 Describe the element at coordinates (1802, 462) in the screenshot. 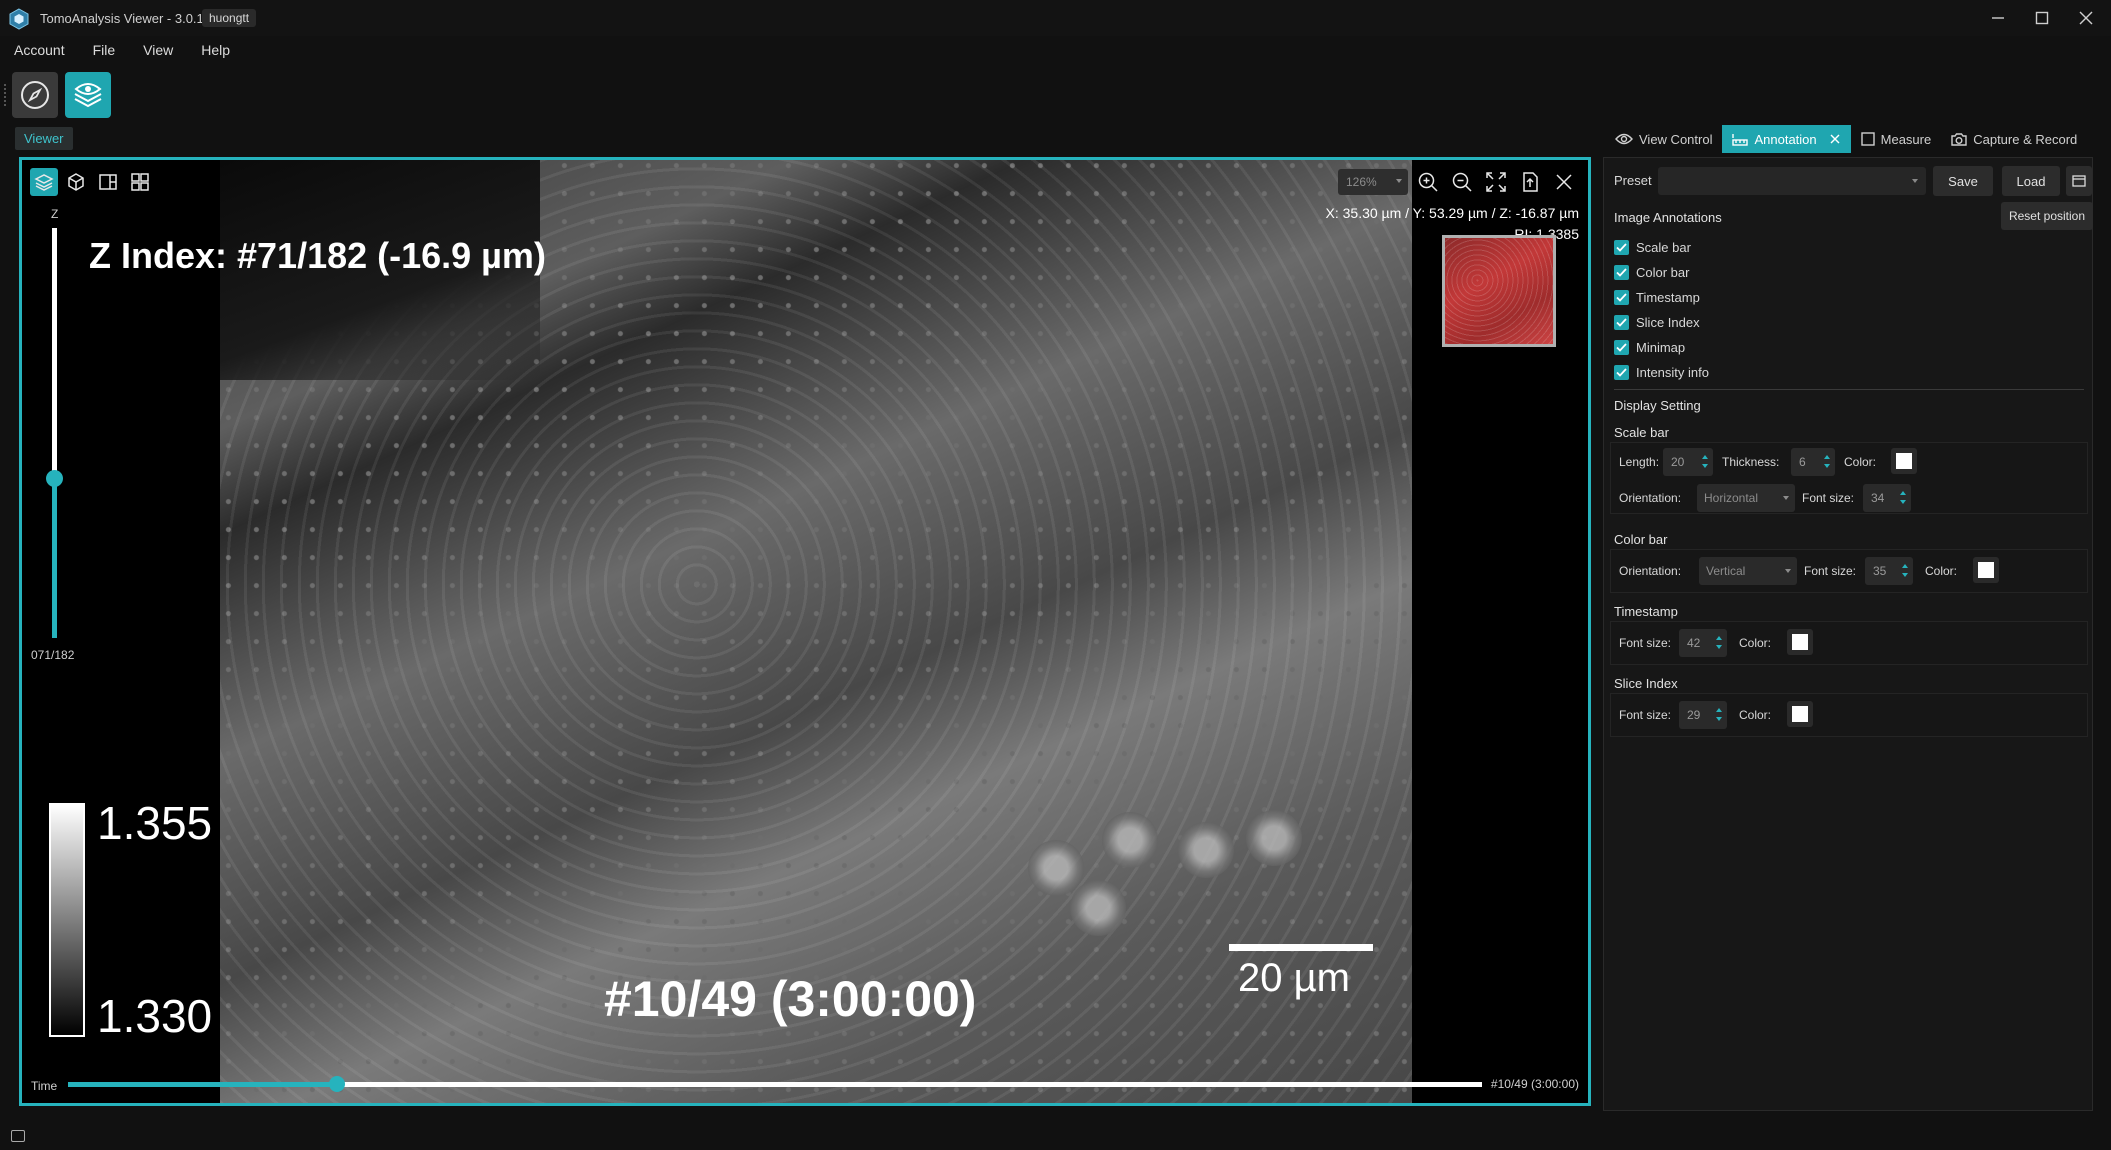

I see `thickness-value: 6` at that location.